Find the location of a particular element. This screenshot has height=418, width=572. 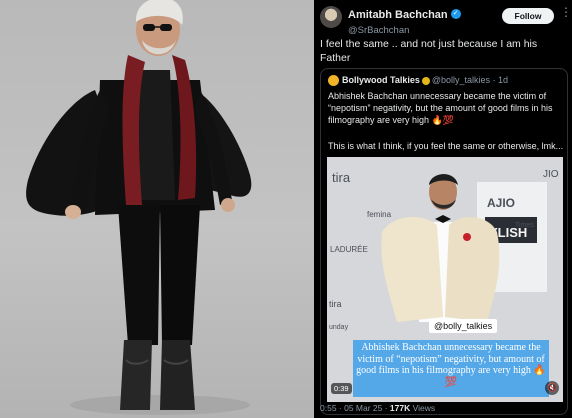

verified-badge-icon: ✓ is located at coordinates (455, 13).